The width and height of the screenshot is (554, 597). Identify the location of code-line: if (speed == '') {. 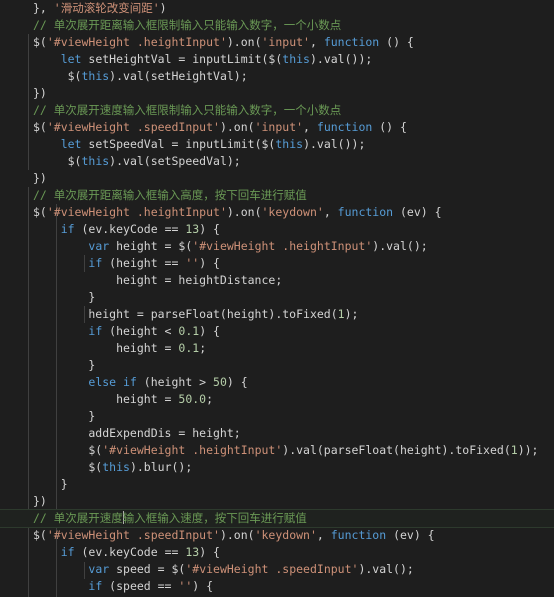
(277, 586).